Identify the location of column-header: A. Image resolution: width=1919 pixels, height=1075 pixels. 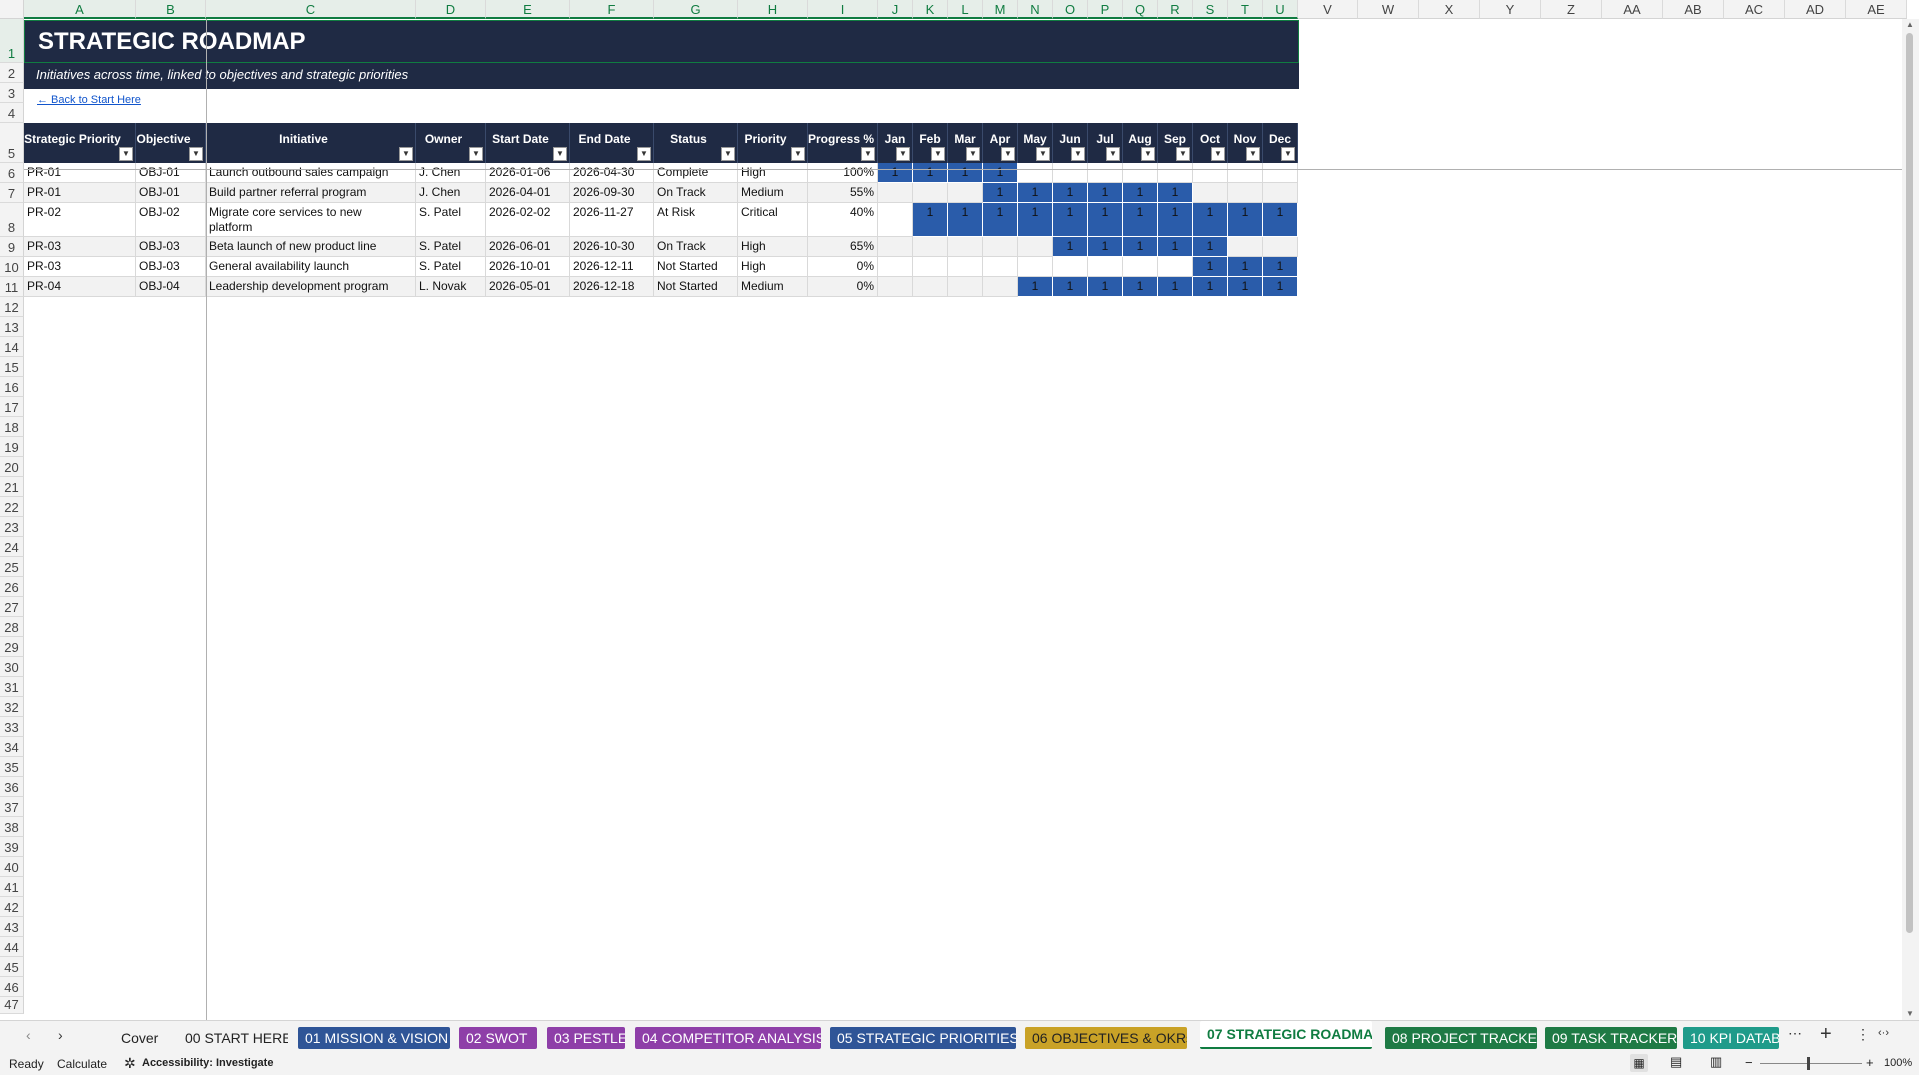
(80, 9).